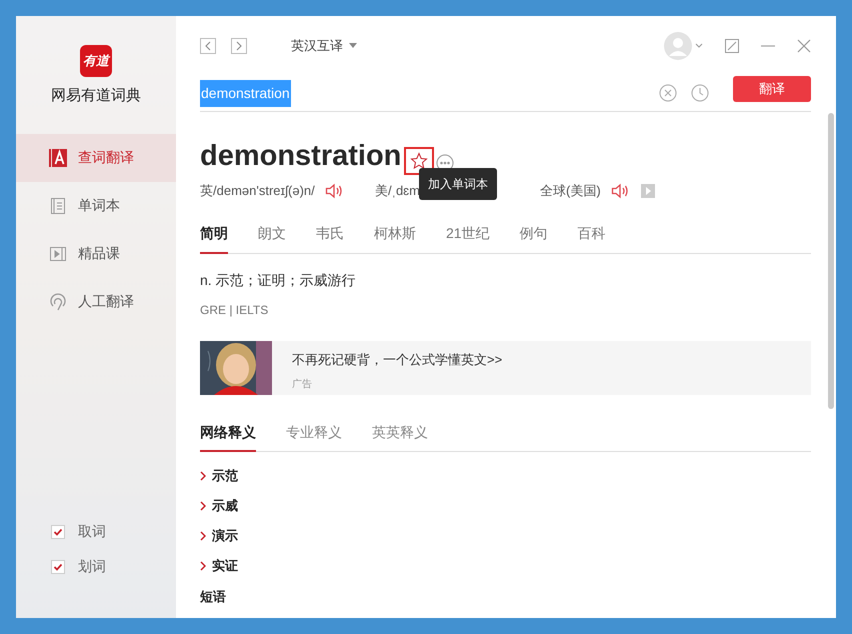  What do you see at coordinates (58, 253) in the screenshot?
I see `video-icon` at bounding box center [58, 253].